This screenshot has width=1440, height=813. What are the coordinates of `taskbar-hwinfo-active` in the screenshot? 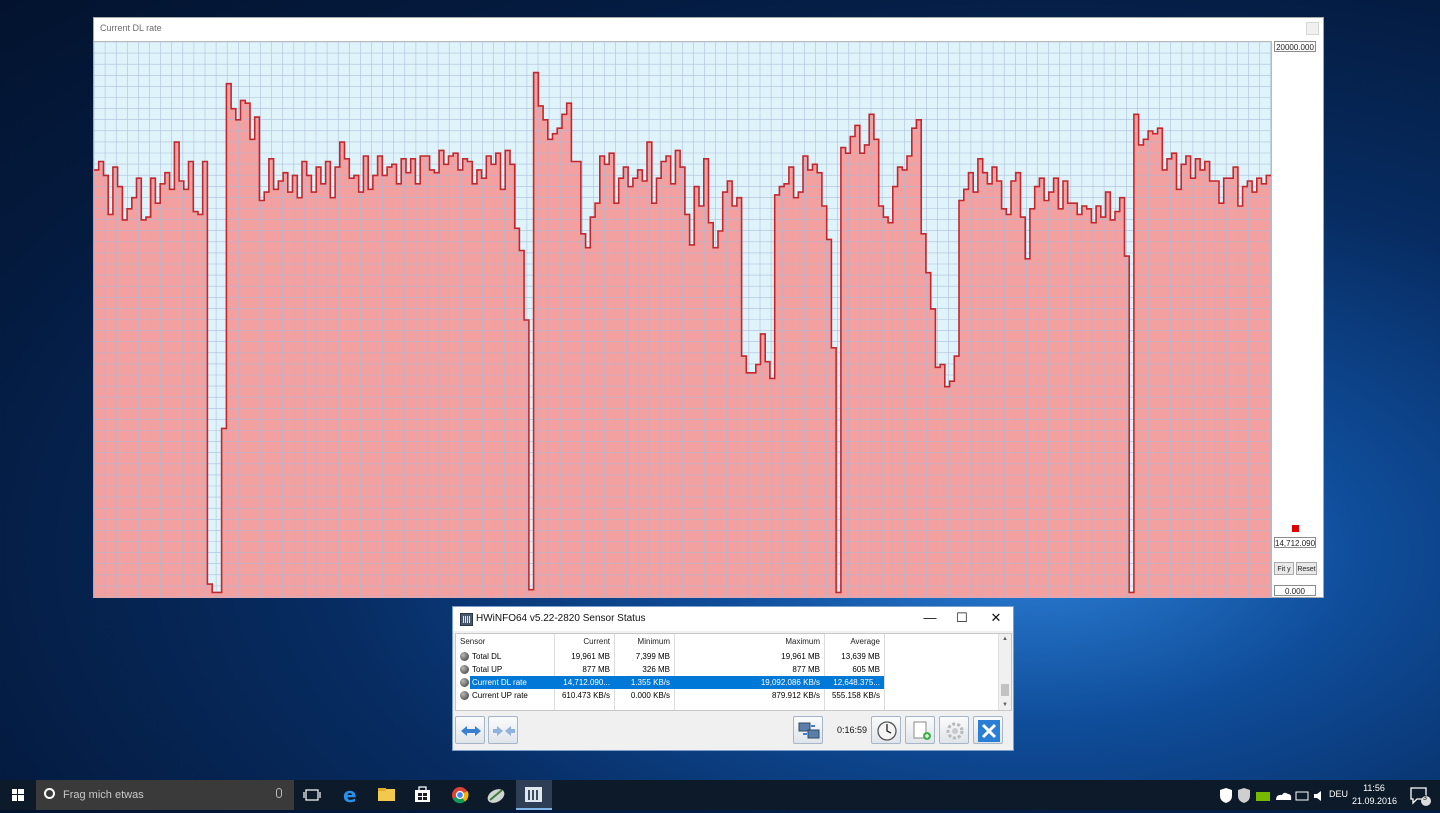 It's located at (534, 795).